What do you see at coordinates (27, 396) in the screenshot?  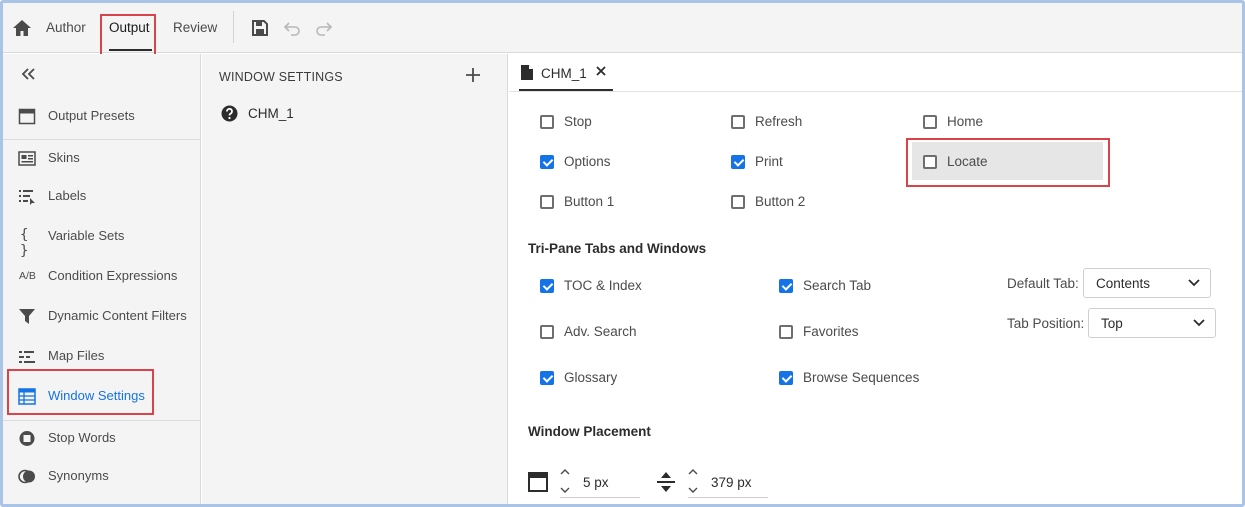 I see `window-settings-icon` at bounding box center [27, 396].